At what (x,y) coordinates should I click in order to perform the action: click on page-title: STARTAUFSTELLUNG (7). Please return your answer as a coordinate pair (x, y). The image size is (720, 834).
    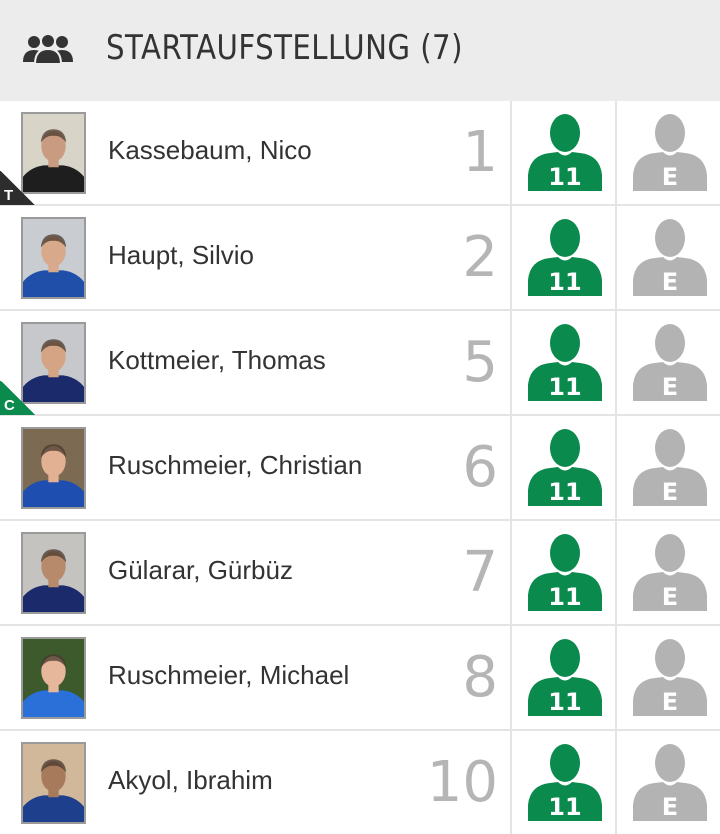
    Looking at the image, I should click on (284, 48).